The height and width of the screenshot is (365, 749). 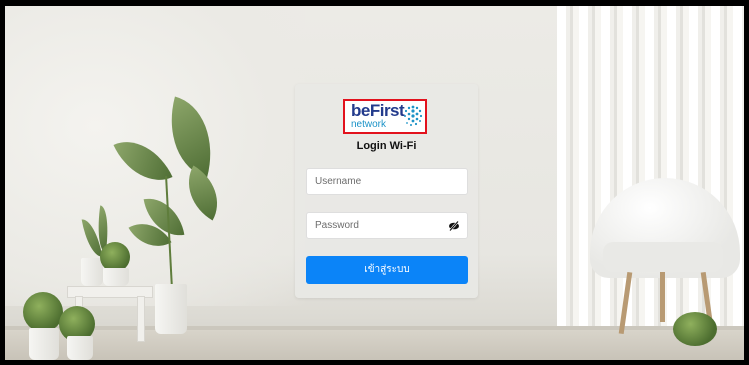 I want to click on username-placeholder: Username, so click(x=338, y=181).